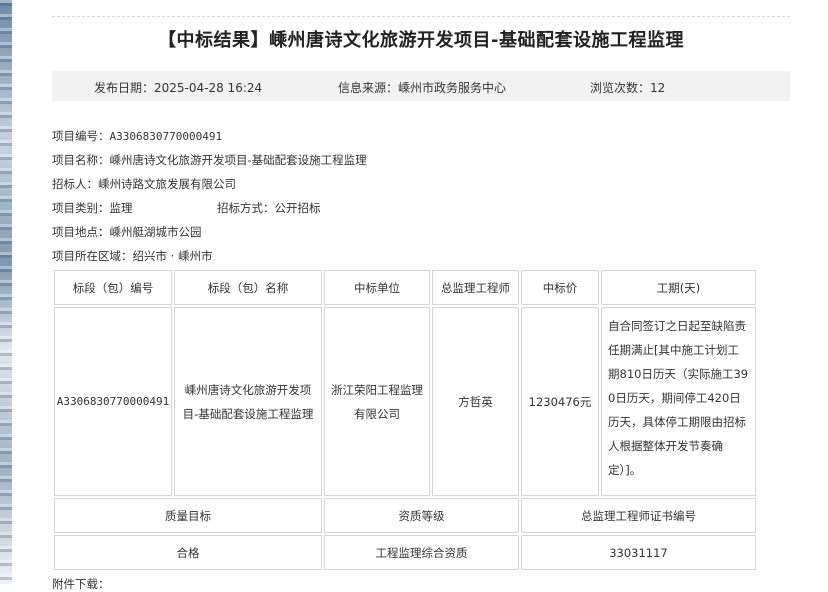 This screenshot has height=592, width=828. What do you see at coordinates (75, 184) in the screenshot?
I see `field-label: 招标人：` at bounding box center [75, 184].